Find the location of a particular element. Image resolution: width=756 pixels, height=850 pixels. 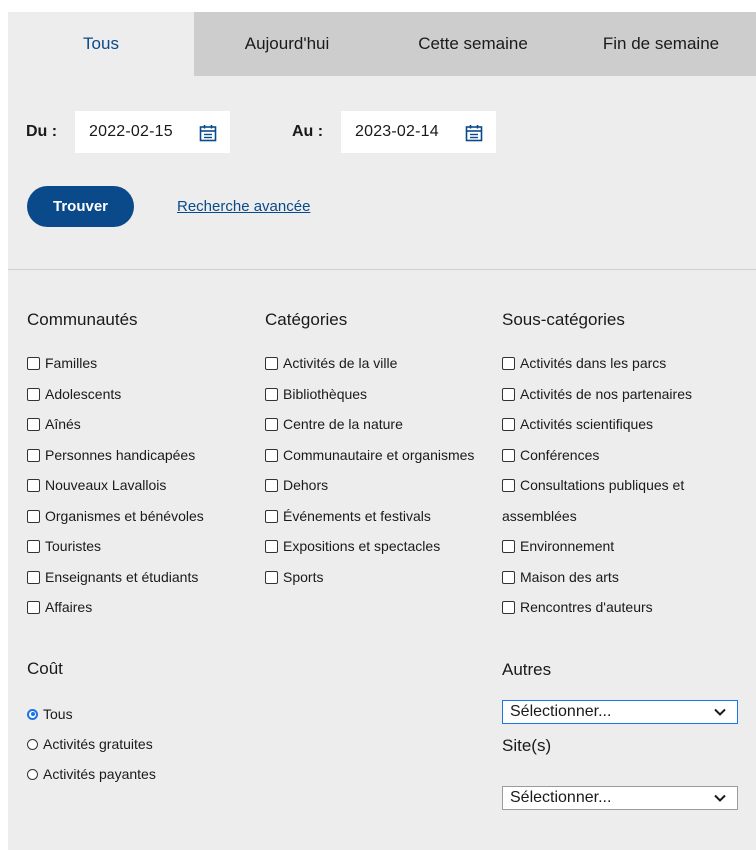

divider is located at coordinates (382, 269).